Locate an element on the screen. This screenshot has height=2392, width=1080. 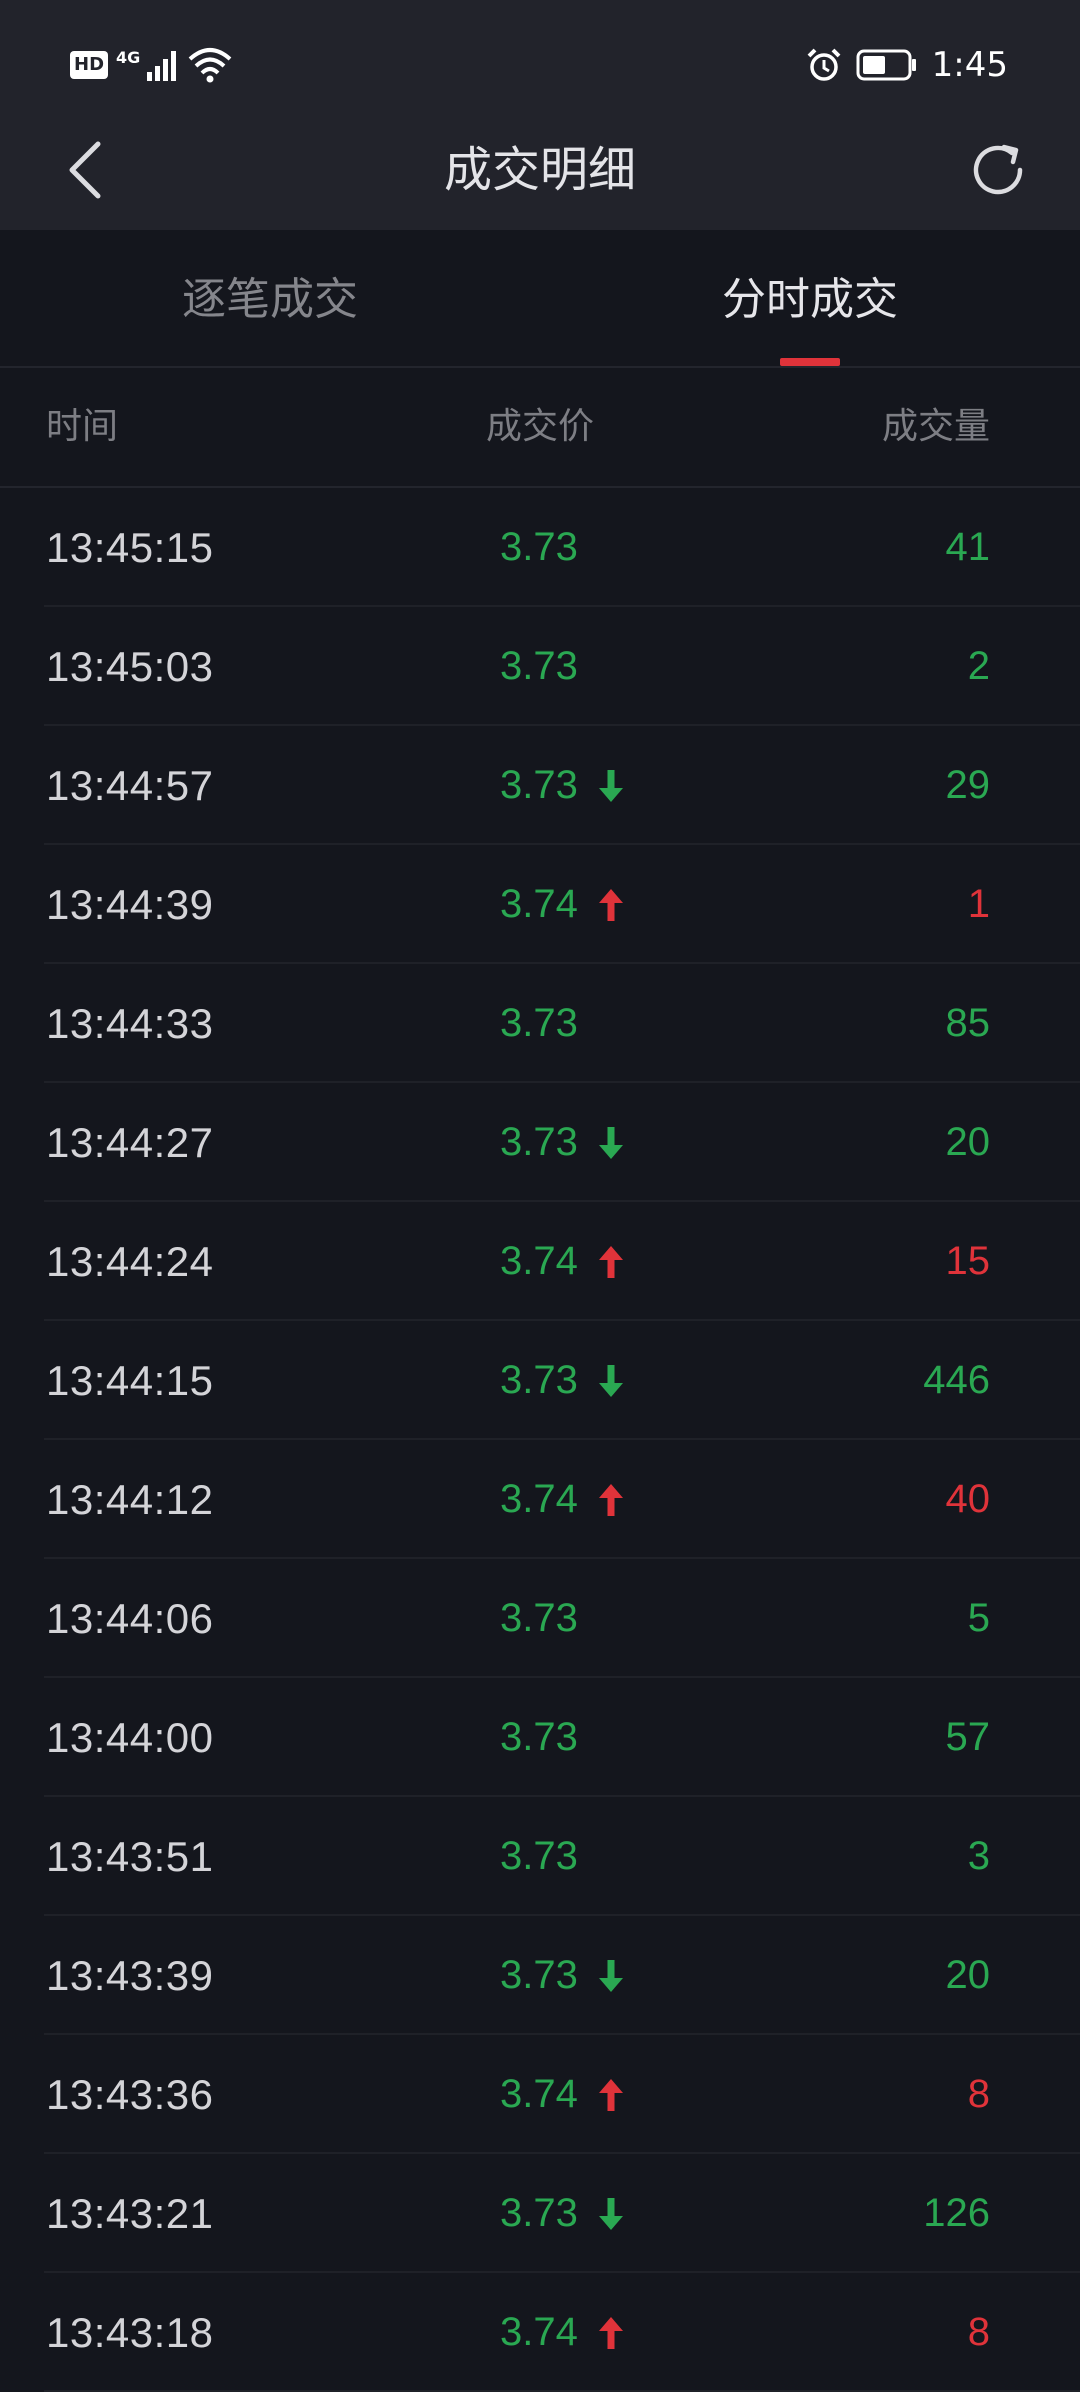
table-row: 13:44:33 3.73 85 is located at coordinates (540, 1023).